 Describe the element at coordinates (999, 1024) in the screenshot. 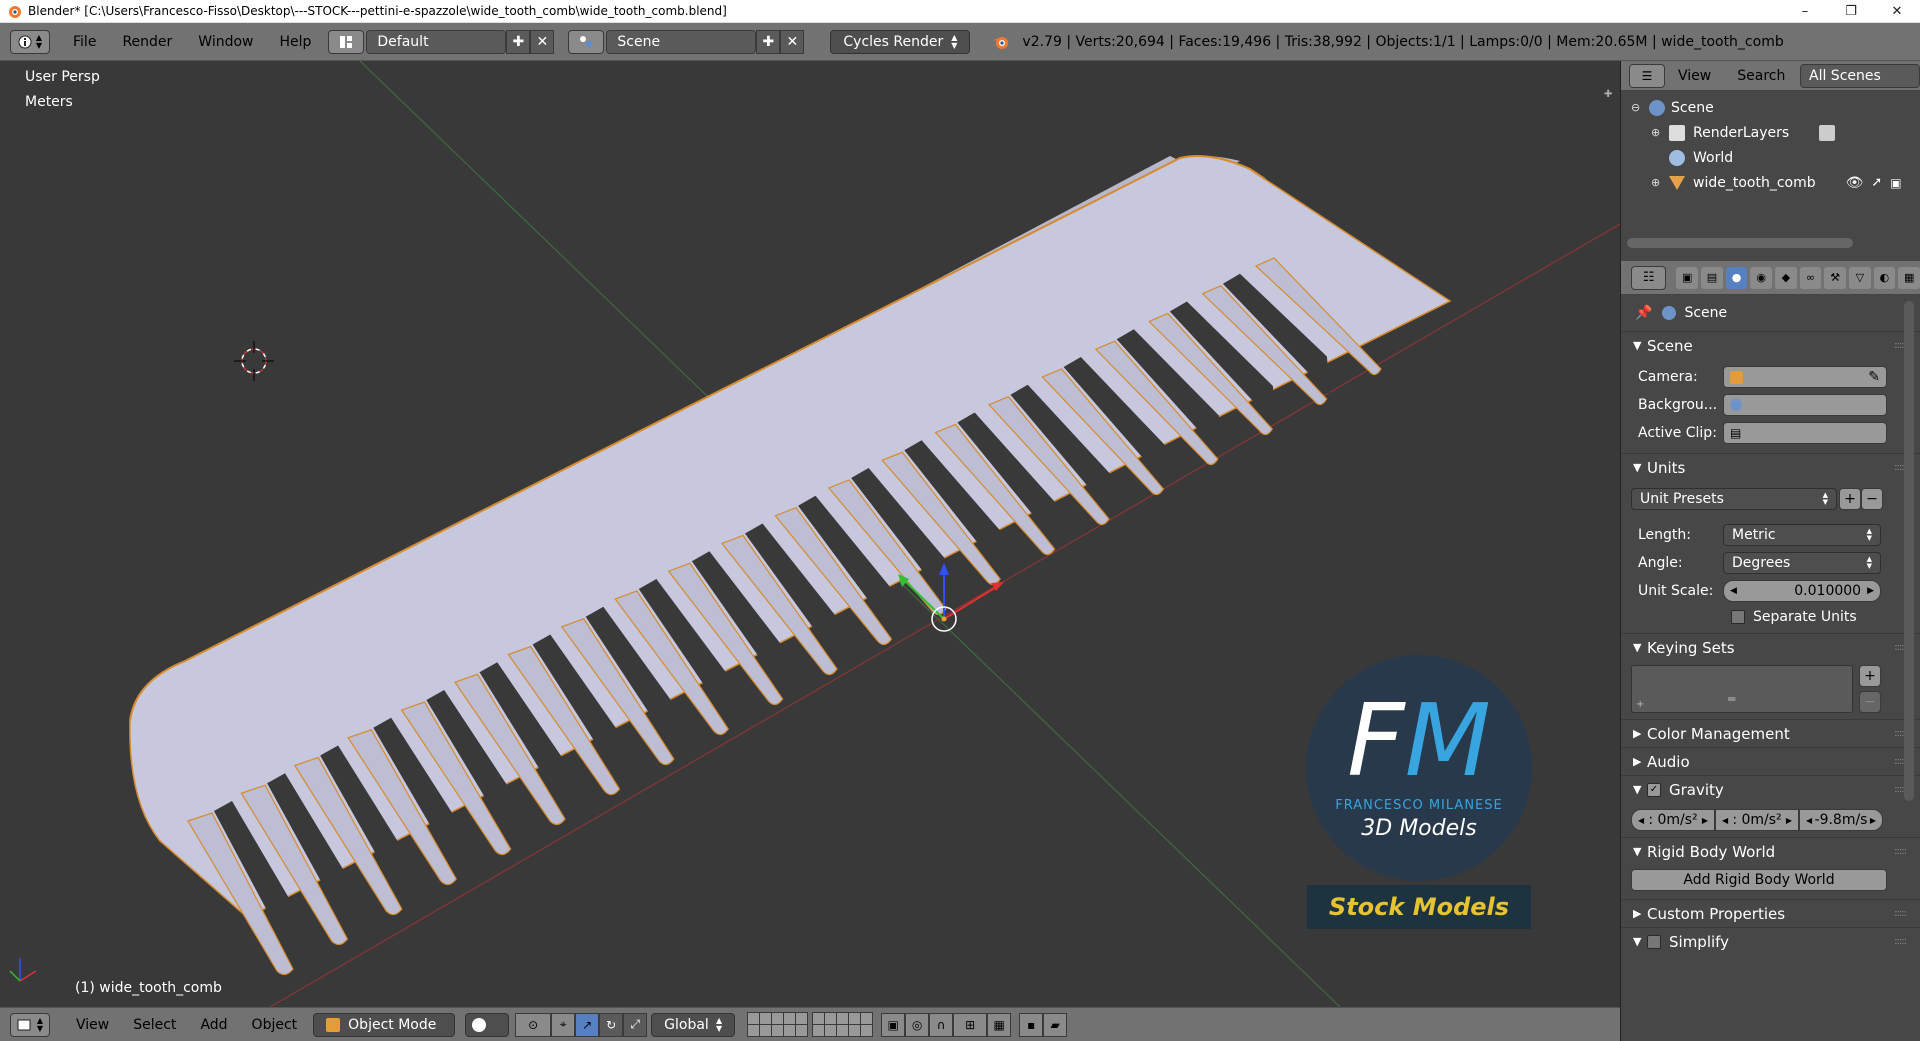

I see `snap-target-button: ▦` at that location.